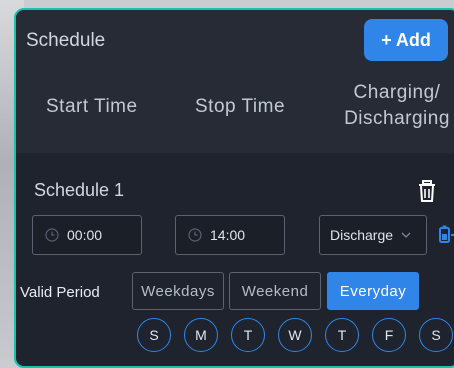 The height and width of the screenshot is (368, 454). I want to click on day-wednesday-button: W, so click(295, 335).